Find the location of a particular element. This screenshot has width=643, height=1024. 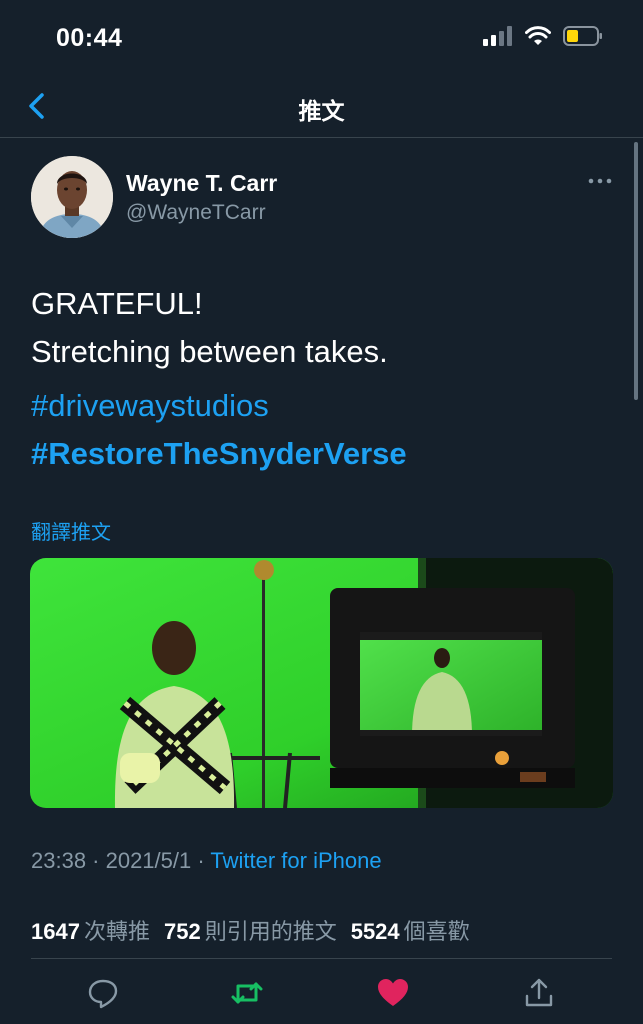

hashtag-link: #RestoreTheSnyderVerse is located at coordinates (219, 454).